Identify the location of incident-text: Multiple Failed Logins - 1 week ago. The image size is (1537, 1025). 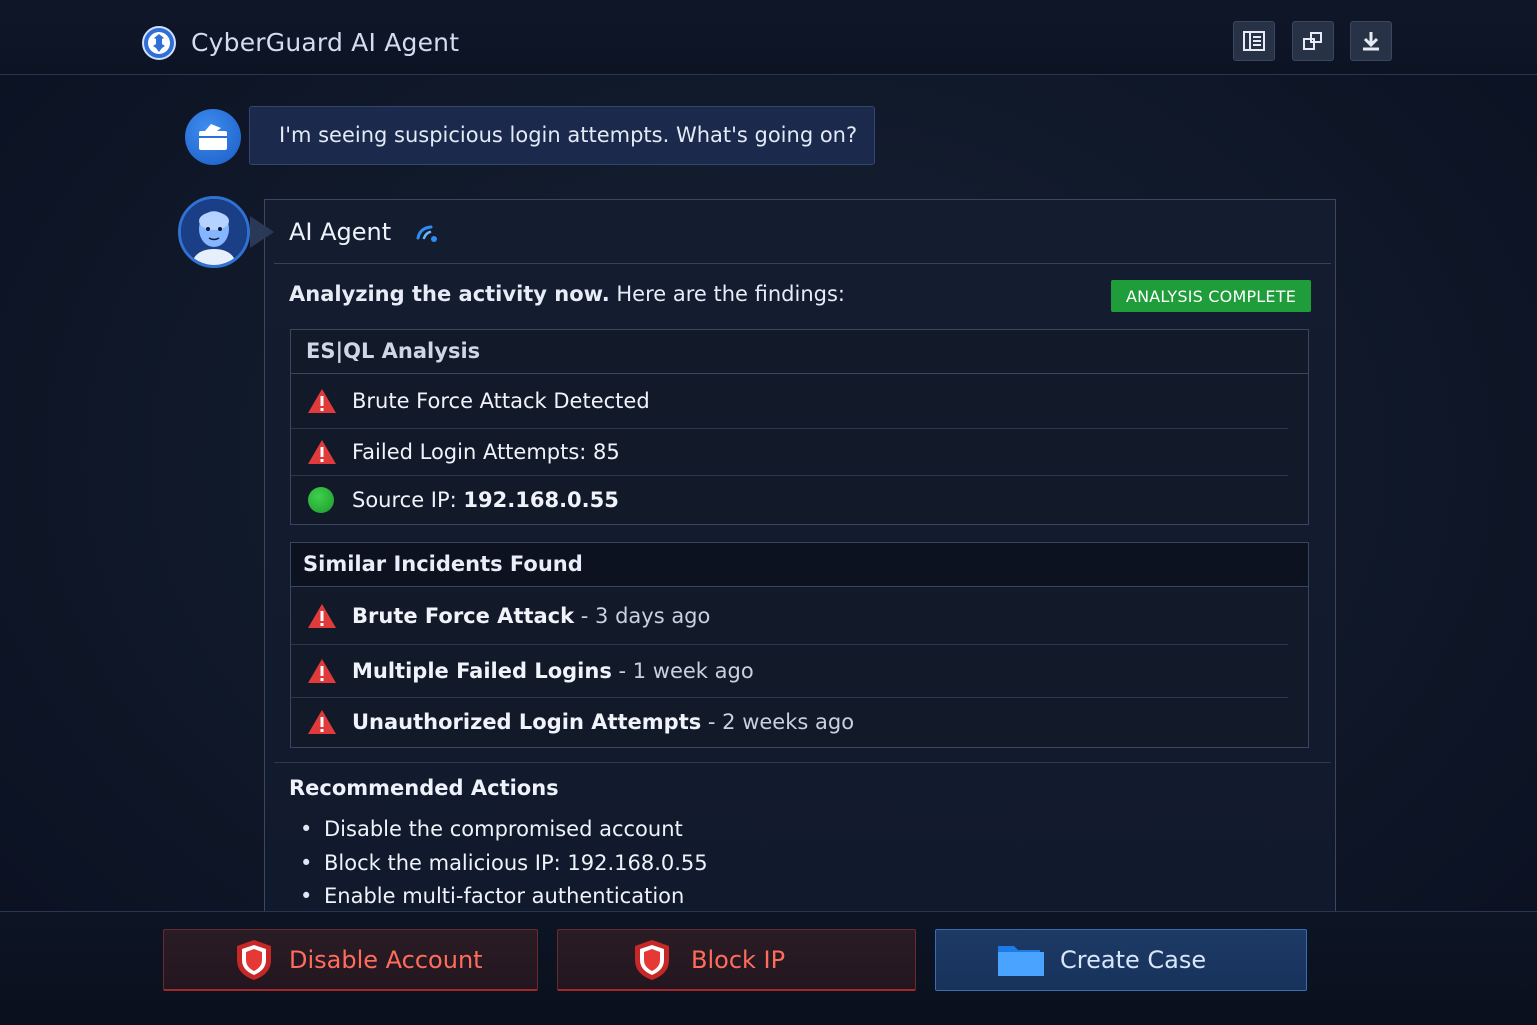
(553, 671).